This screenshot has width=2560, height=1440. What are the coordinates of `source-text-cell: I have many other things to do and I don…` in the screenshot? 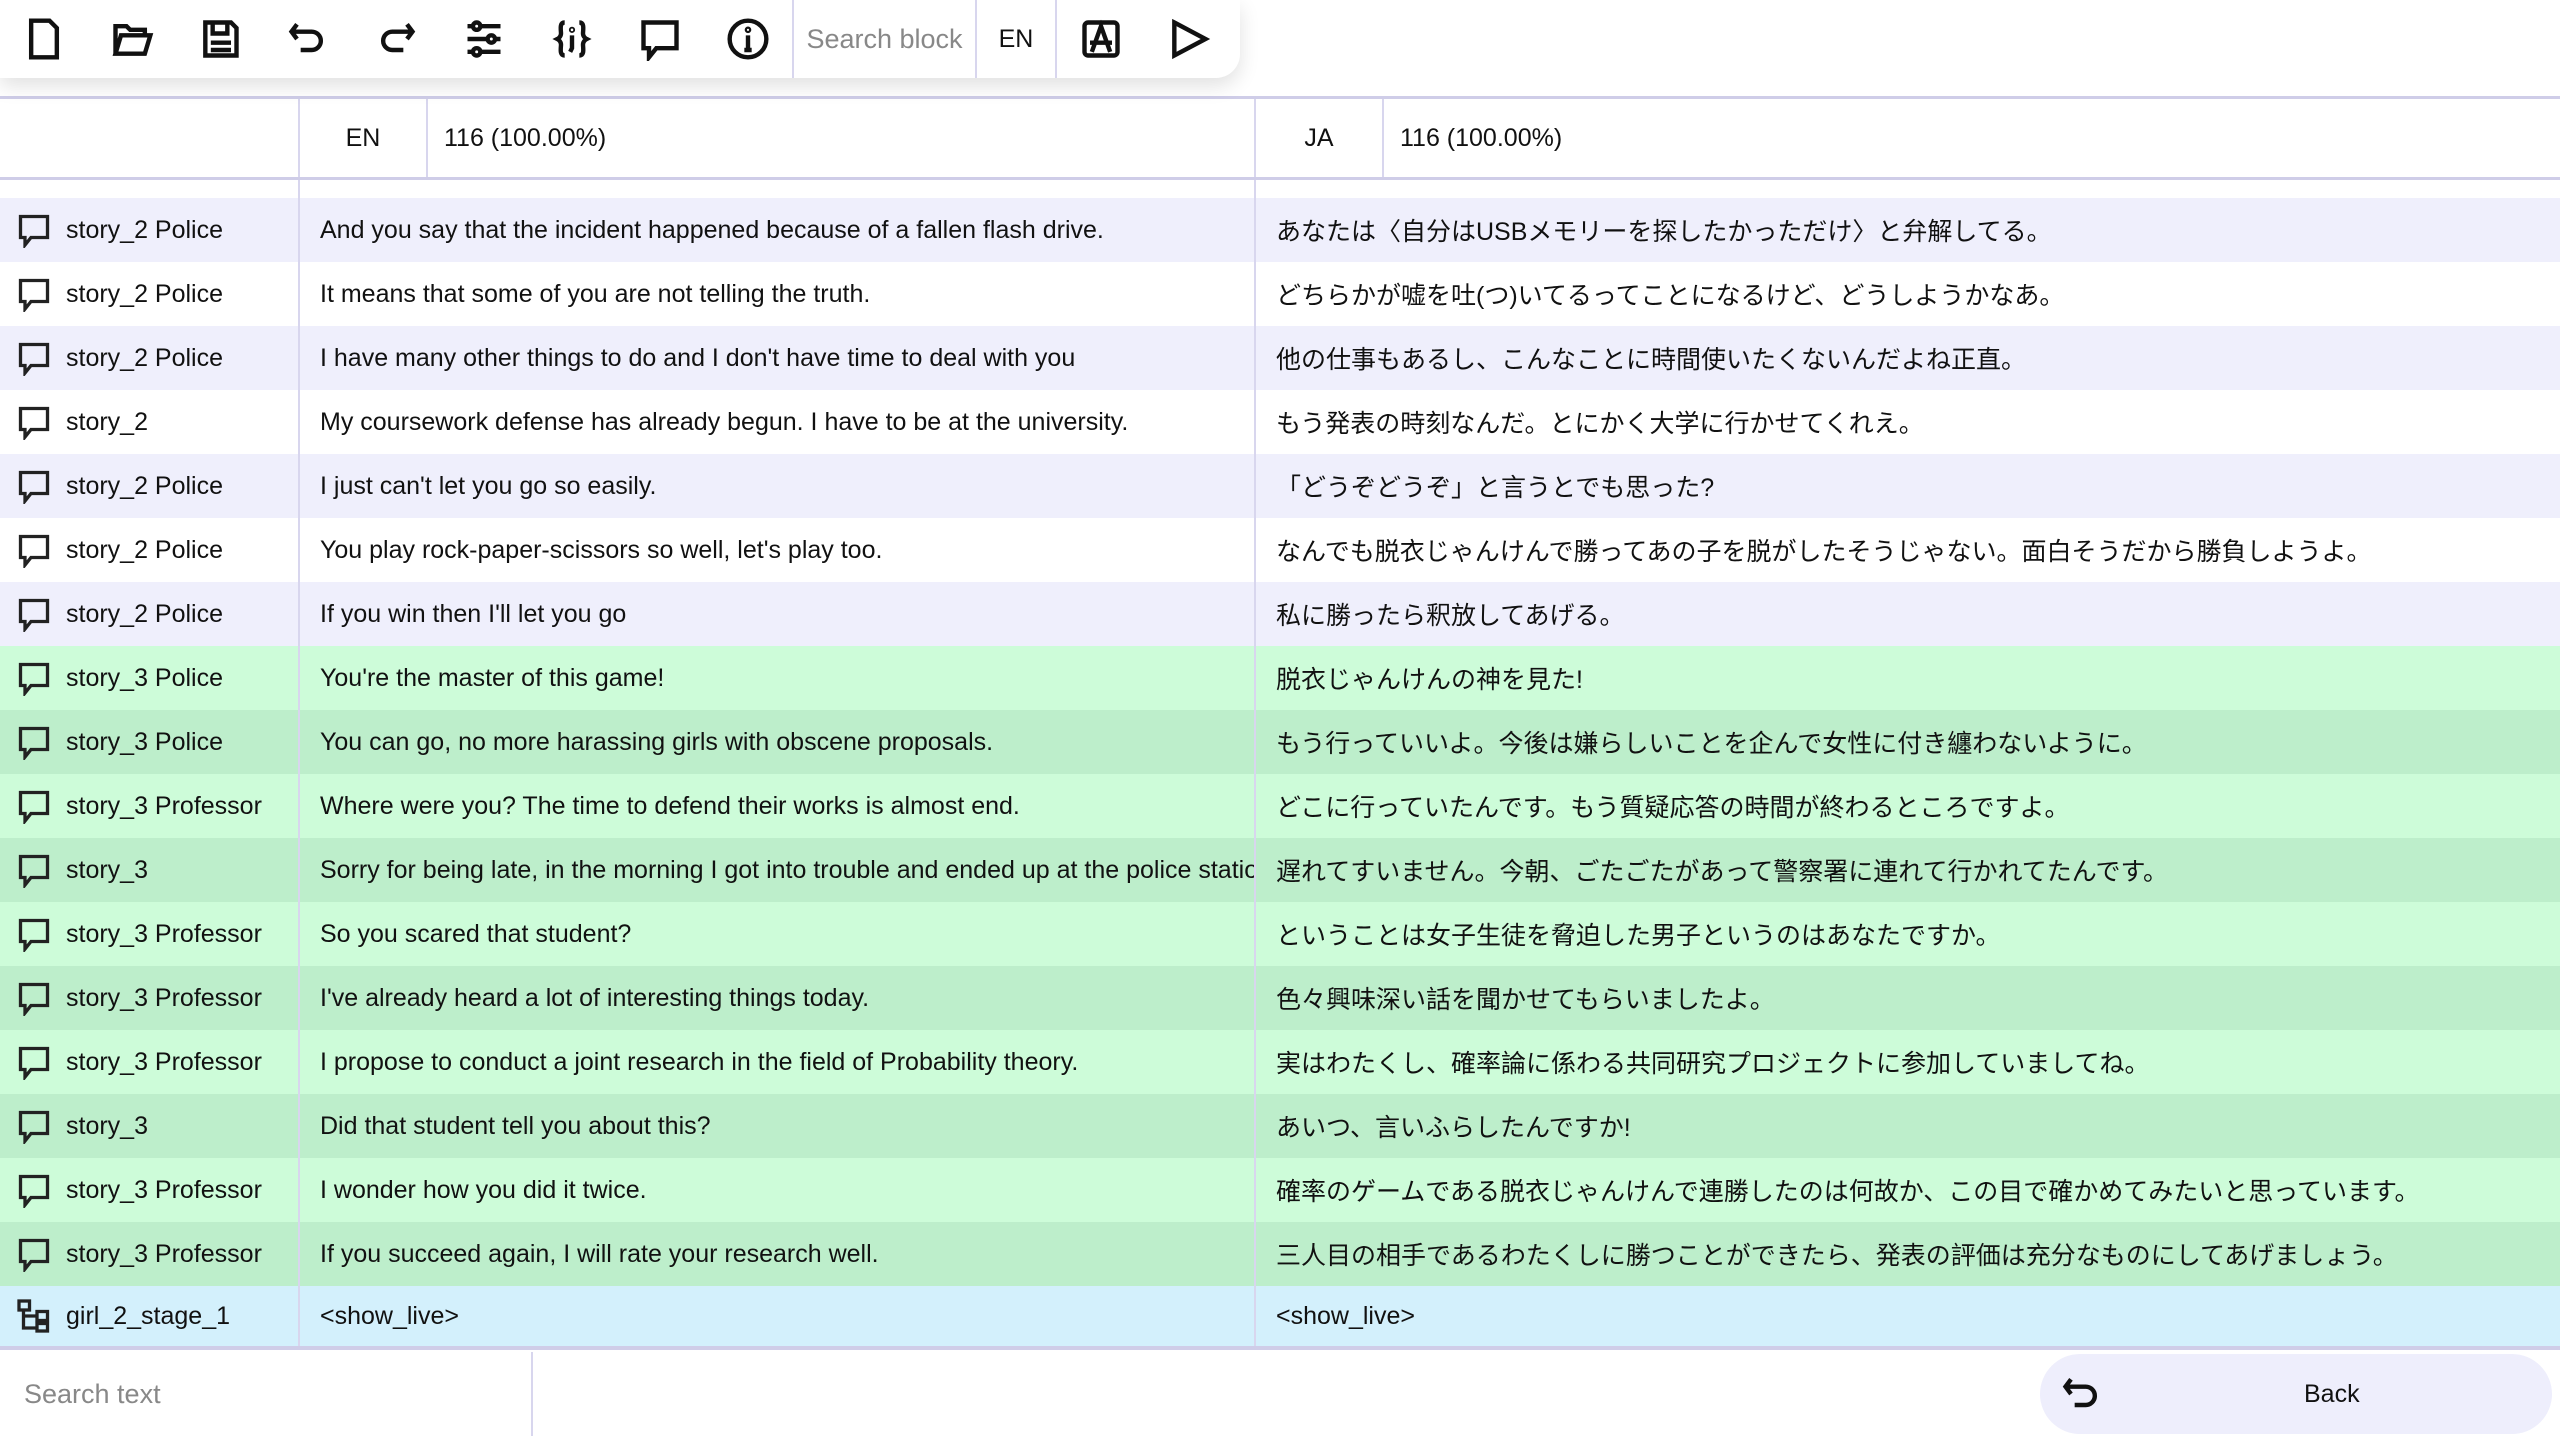 It's located at (778, 358).